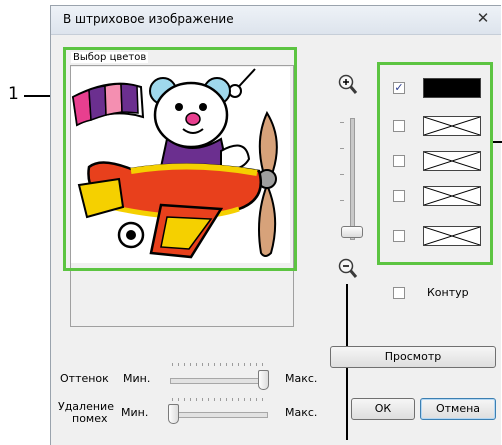 The width and height of the screenshot is (502, 445). I want to click on noise-label-line2: помех, so click(90, 418).